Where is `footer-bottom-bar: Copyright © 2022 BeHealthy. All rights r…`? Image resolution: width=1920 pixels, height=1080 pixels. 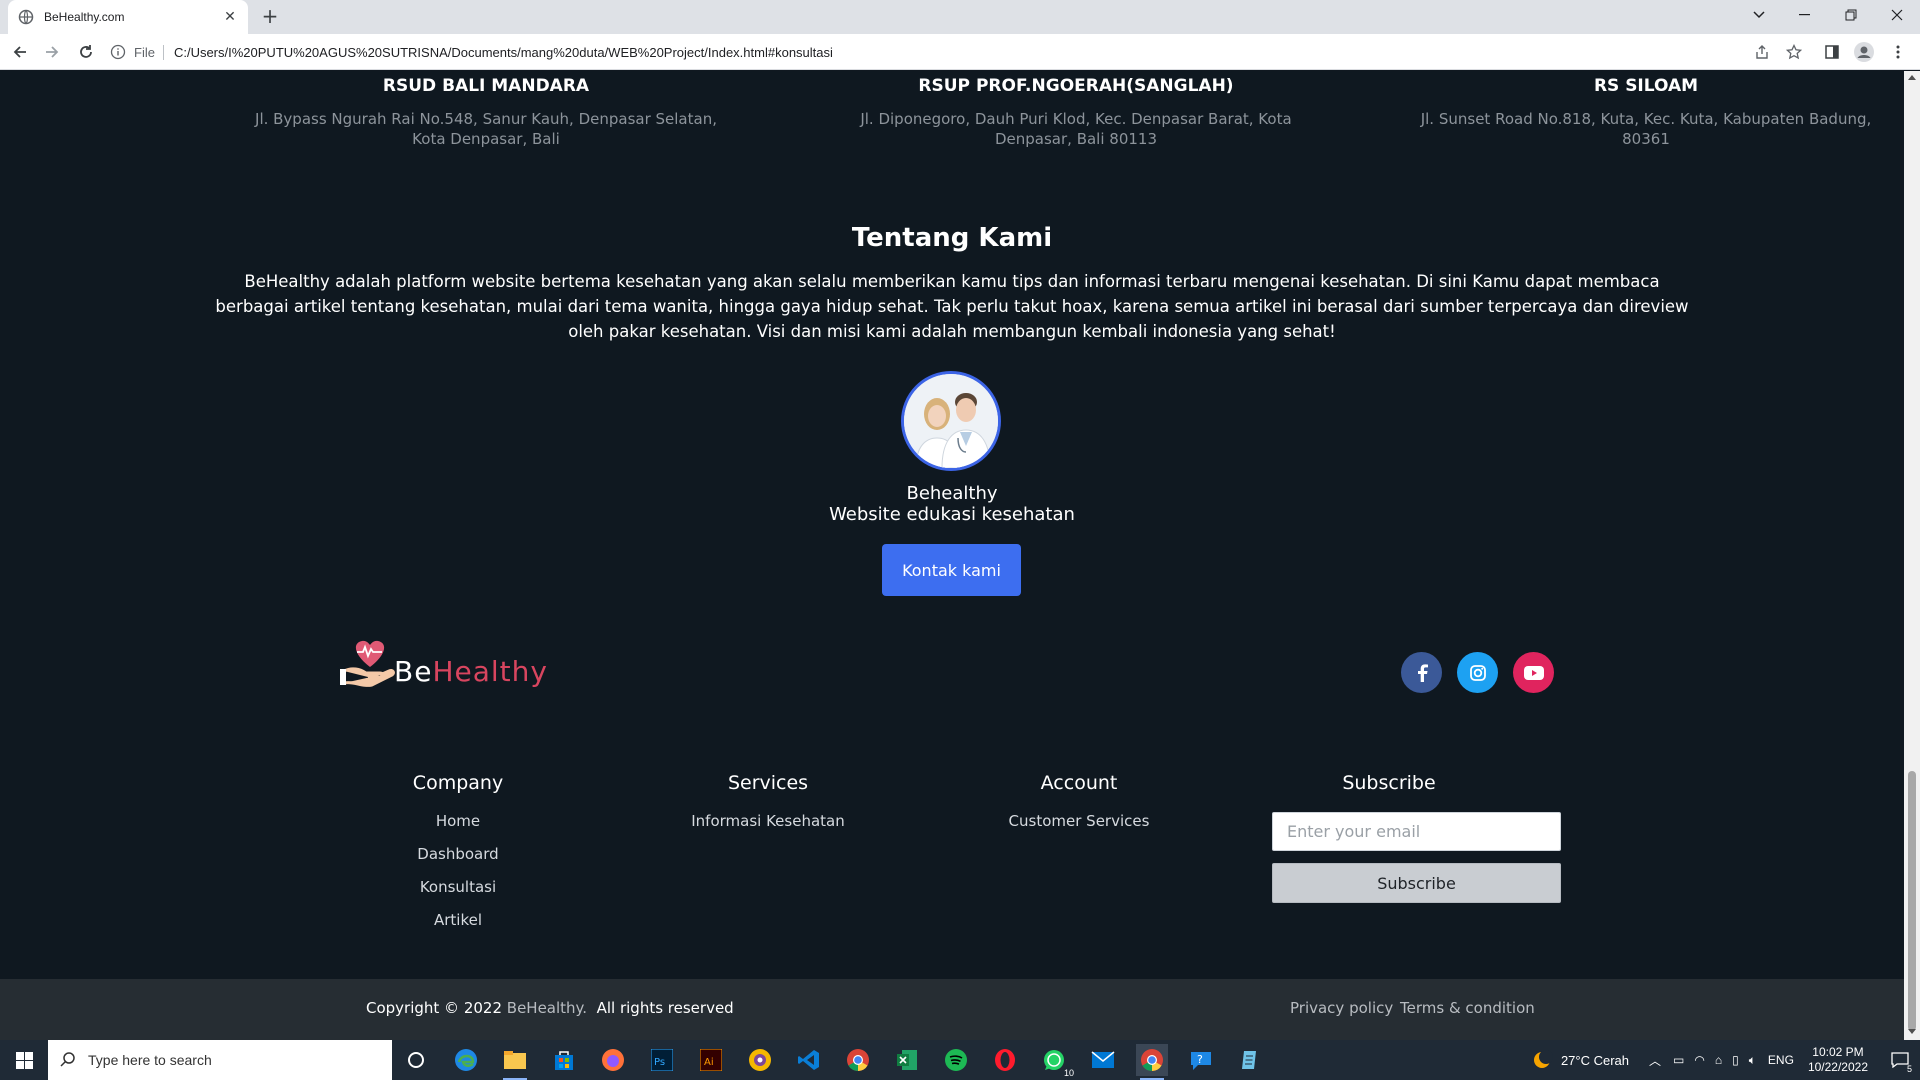 footer-bottom-bar: Copyright © 2022 BeHealthy. All rights r… is located at coordinates (952, 1009).